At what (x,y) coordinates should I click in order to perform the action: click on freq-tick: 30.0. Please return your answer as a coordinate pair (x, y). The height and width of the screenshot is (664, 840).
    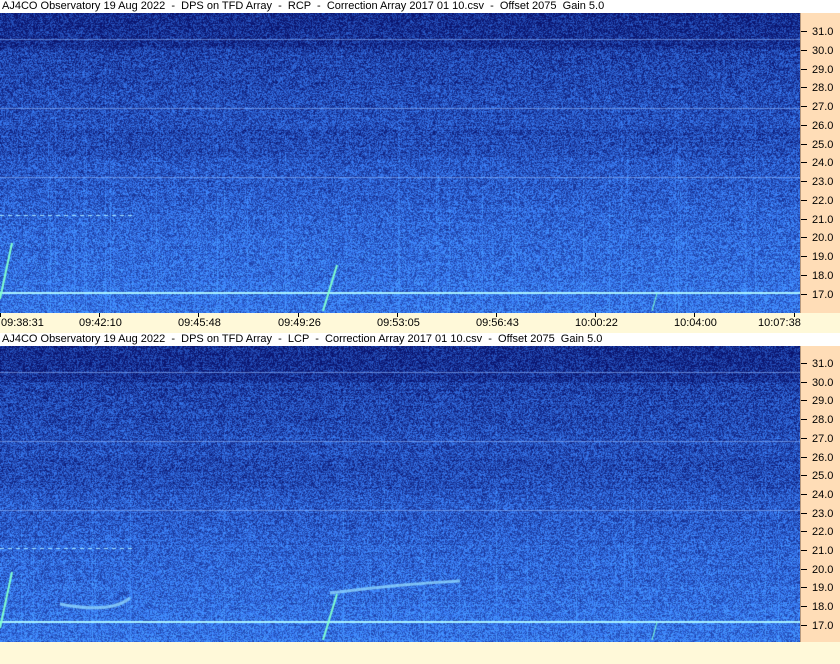
    Looking at the image, I should click on (820, 51).